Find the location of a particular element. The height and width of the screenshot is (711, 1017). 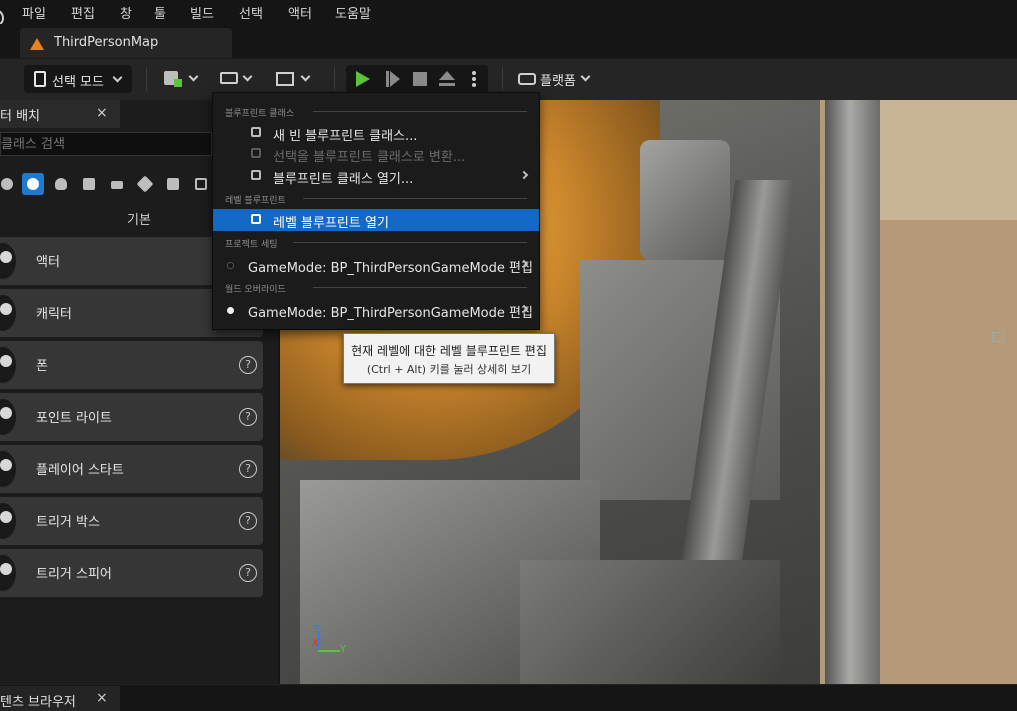

cursor-icon is located at coordinates (40, 79).